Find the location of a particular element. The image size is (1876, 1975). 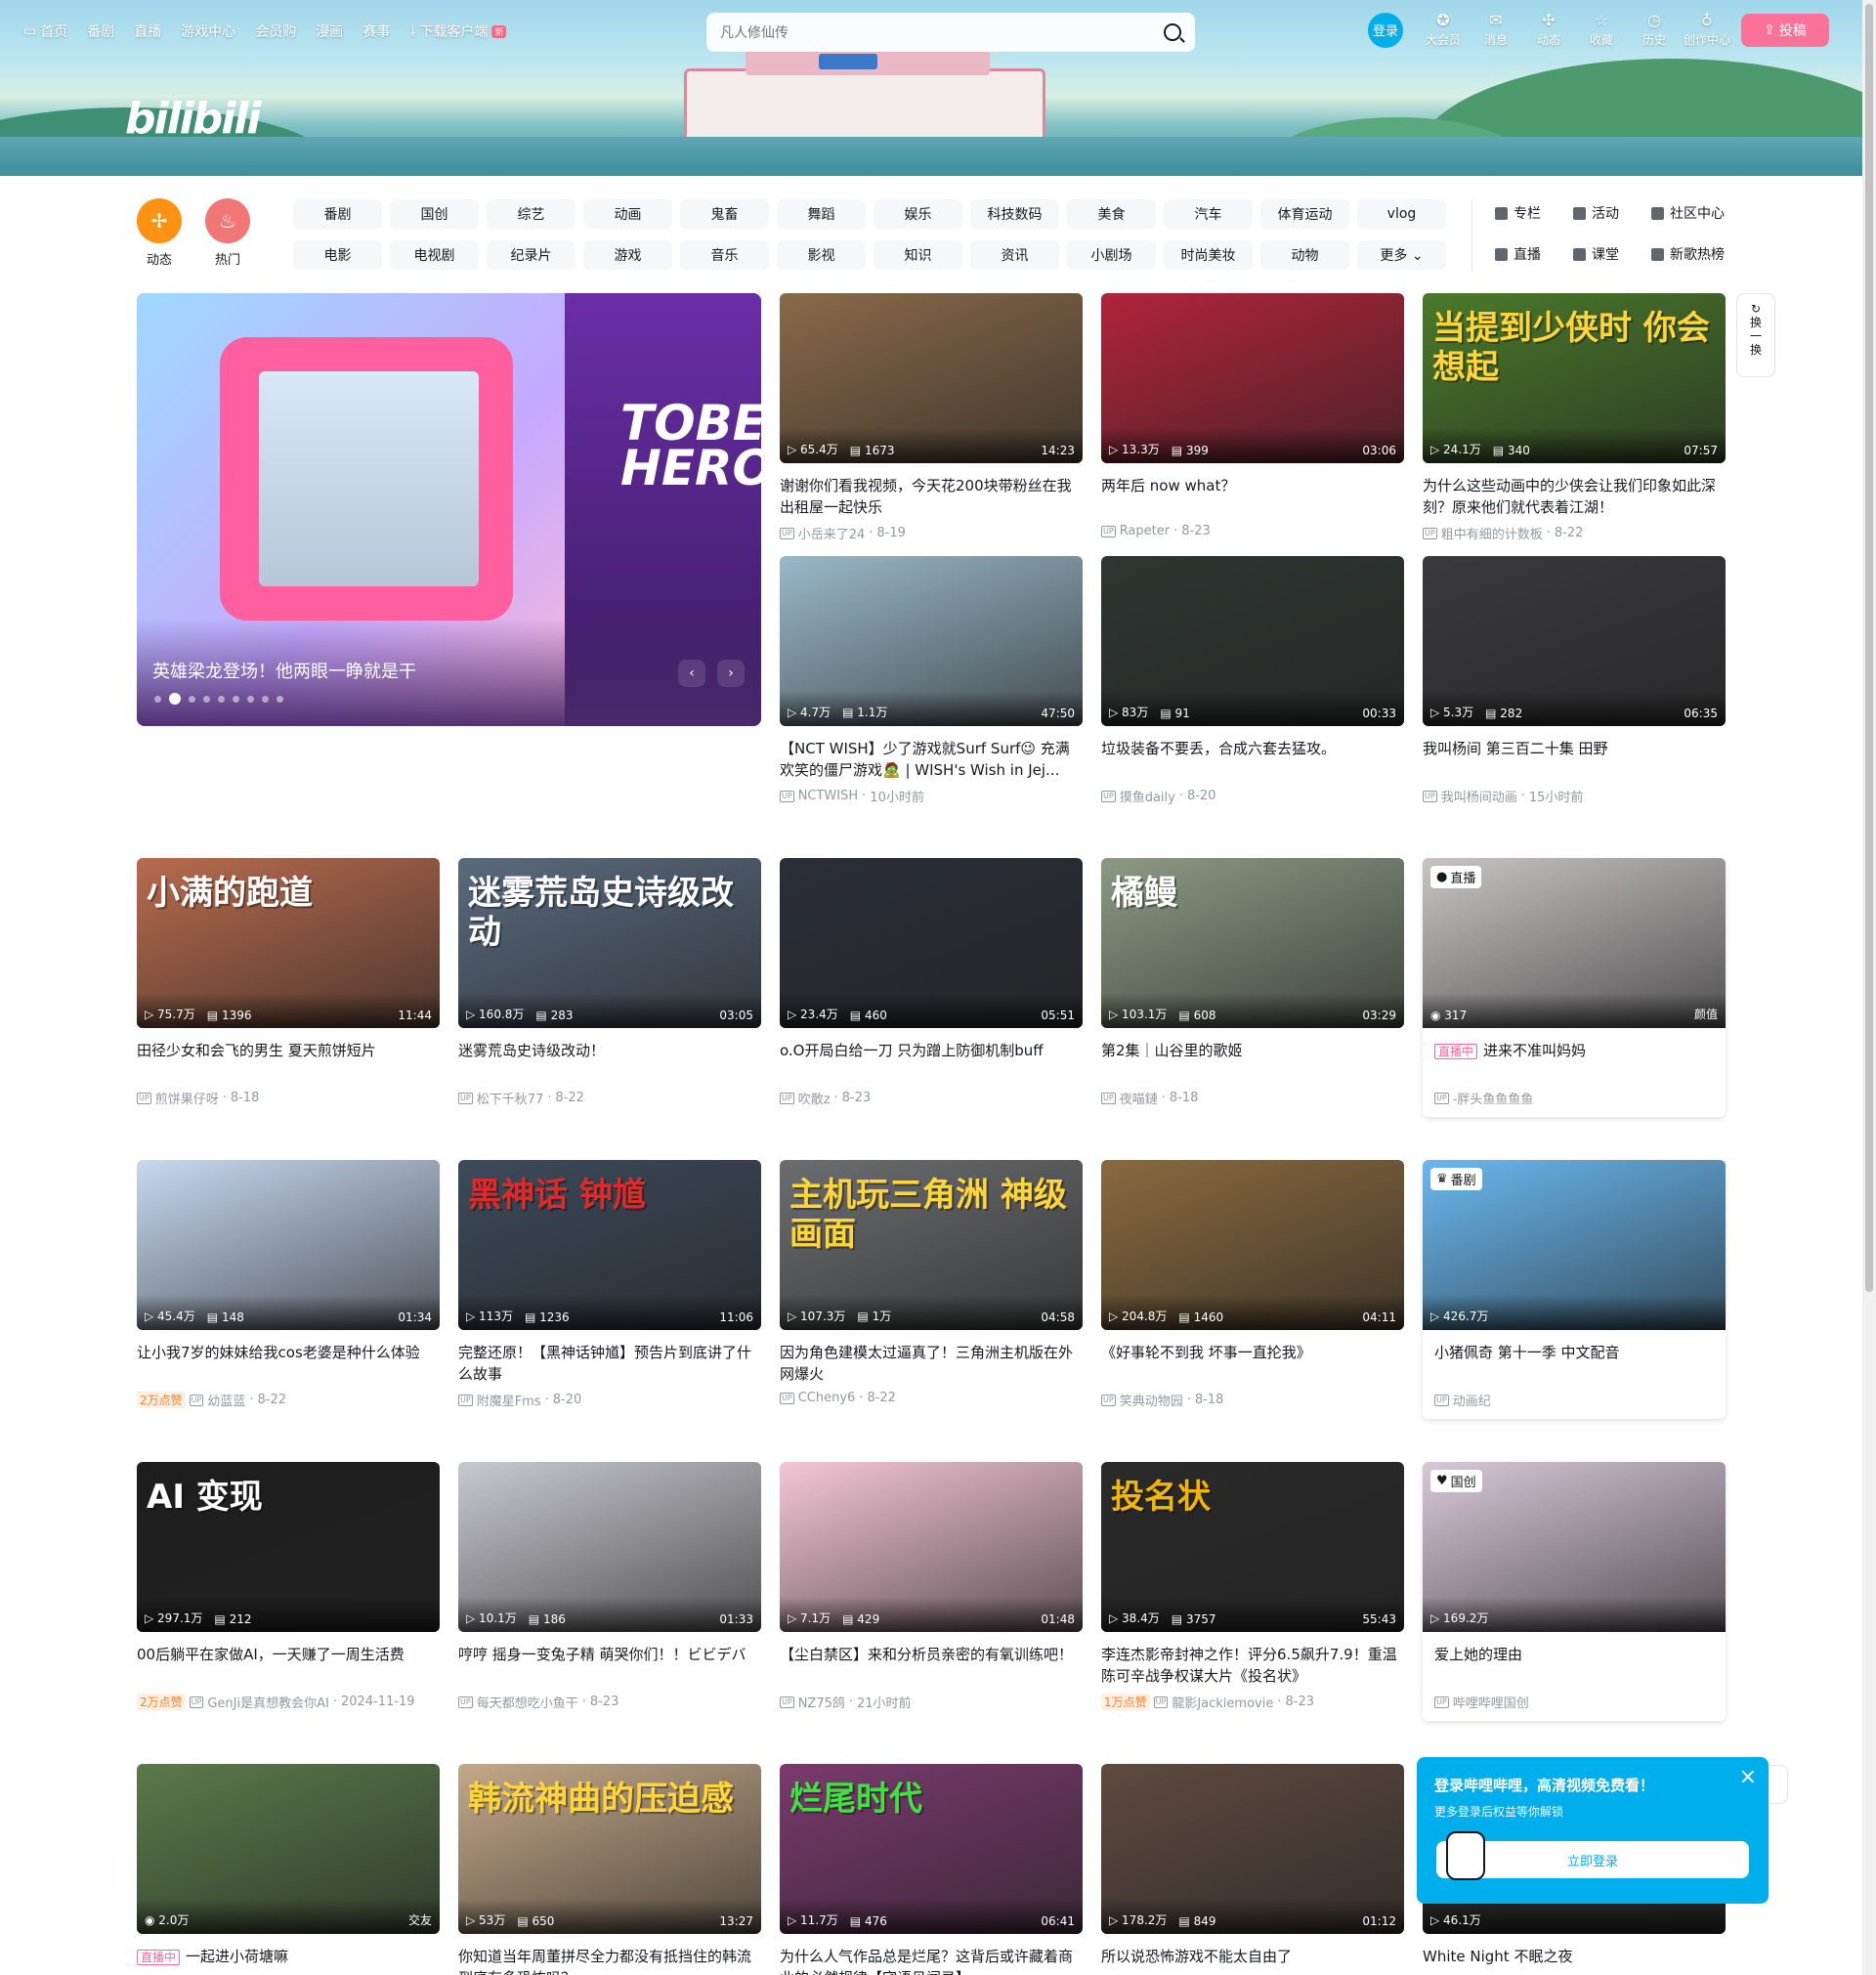

channel-tag: vlog is located at coordinates (1401, 214).